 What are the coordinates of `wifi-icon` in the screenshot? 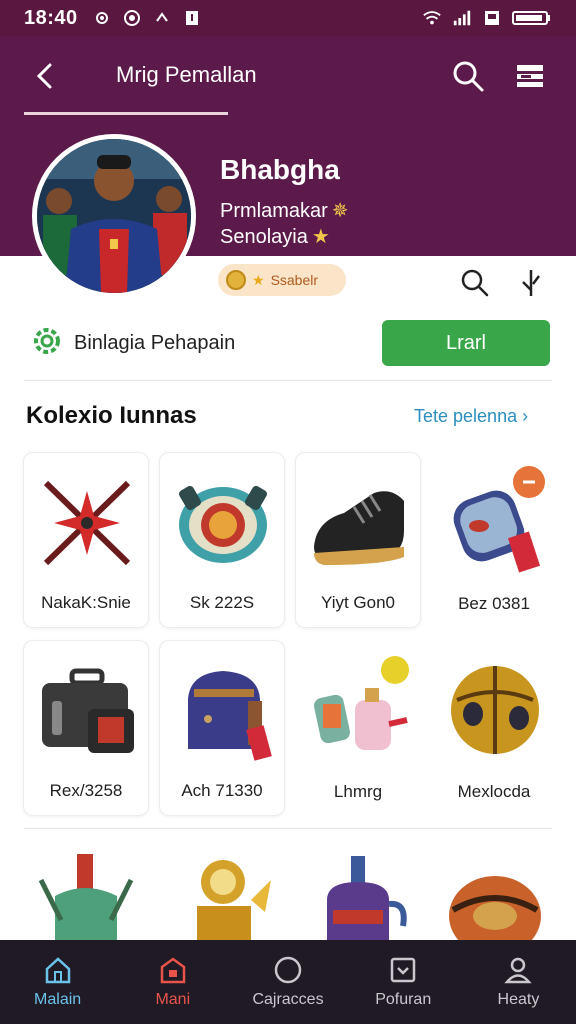 It's located at (432, 18).